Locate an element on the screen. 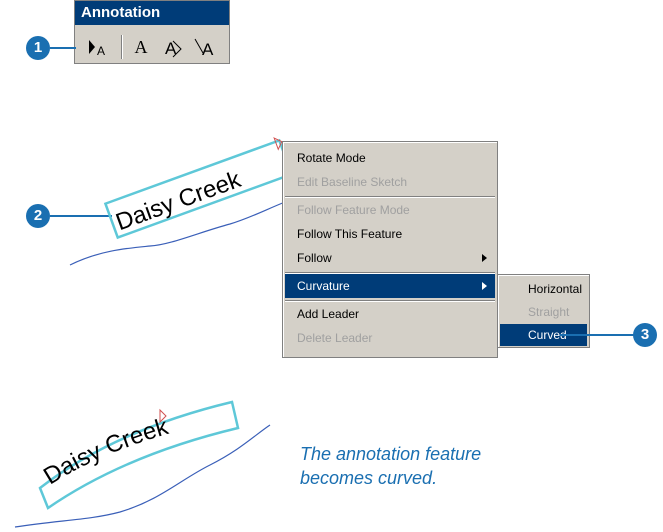 Image resolution: width=663 pixels, height=532 pixels. menu-item-delete-leader: Delete Leader is located at coordinates (390, 338).